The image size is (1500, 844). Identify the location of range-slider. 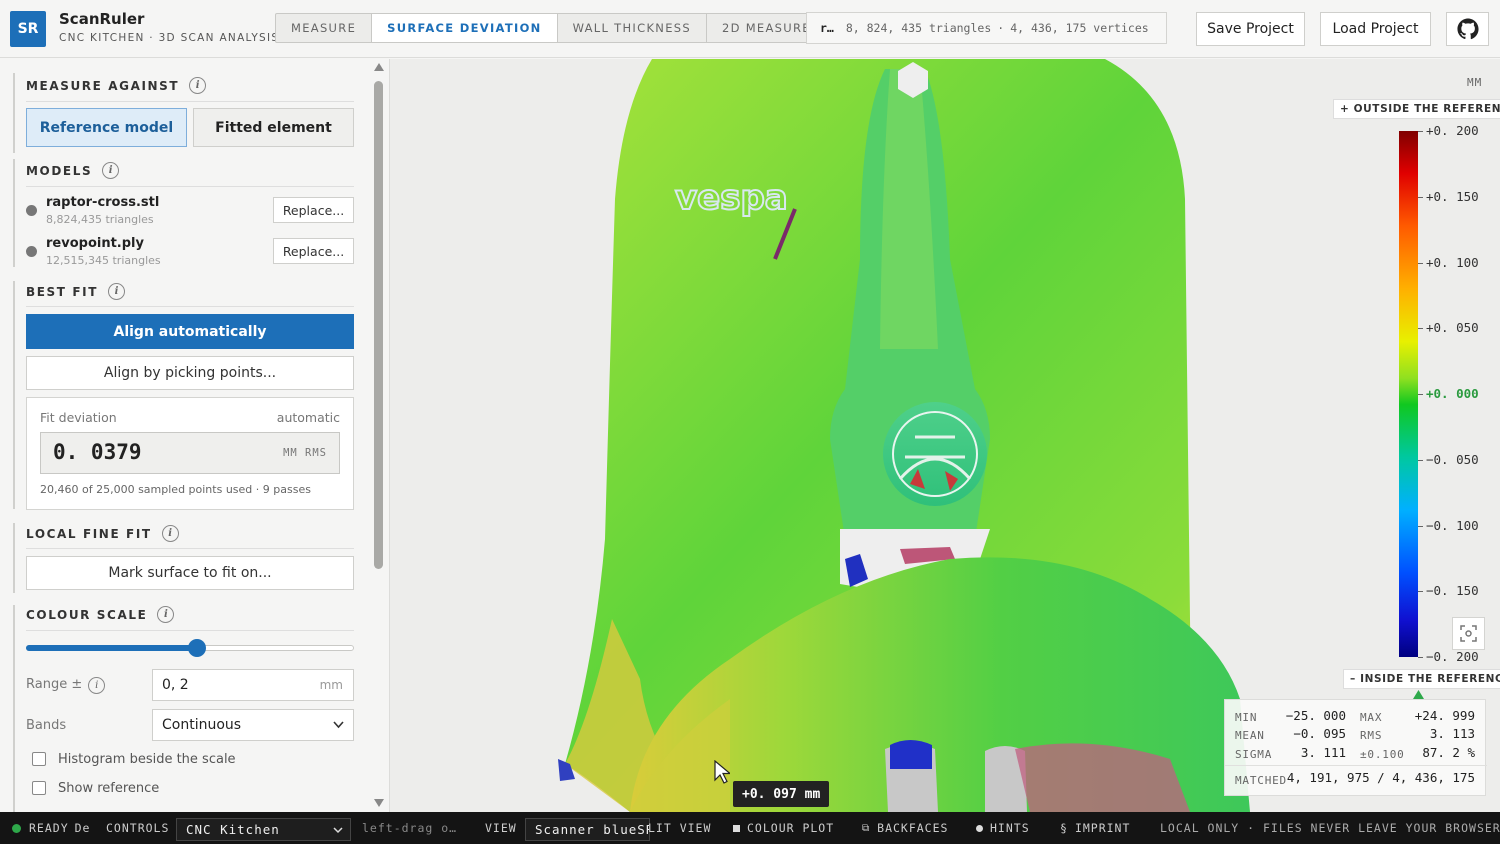
(190, 648).